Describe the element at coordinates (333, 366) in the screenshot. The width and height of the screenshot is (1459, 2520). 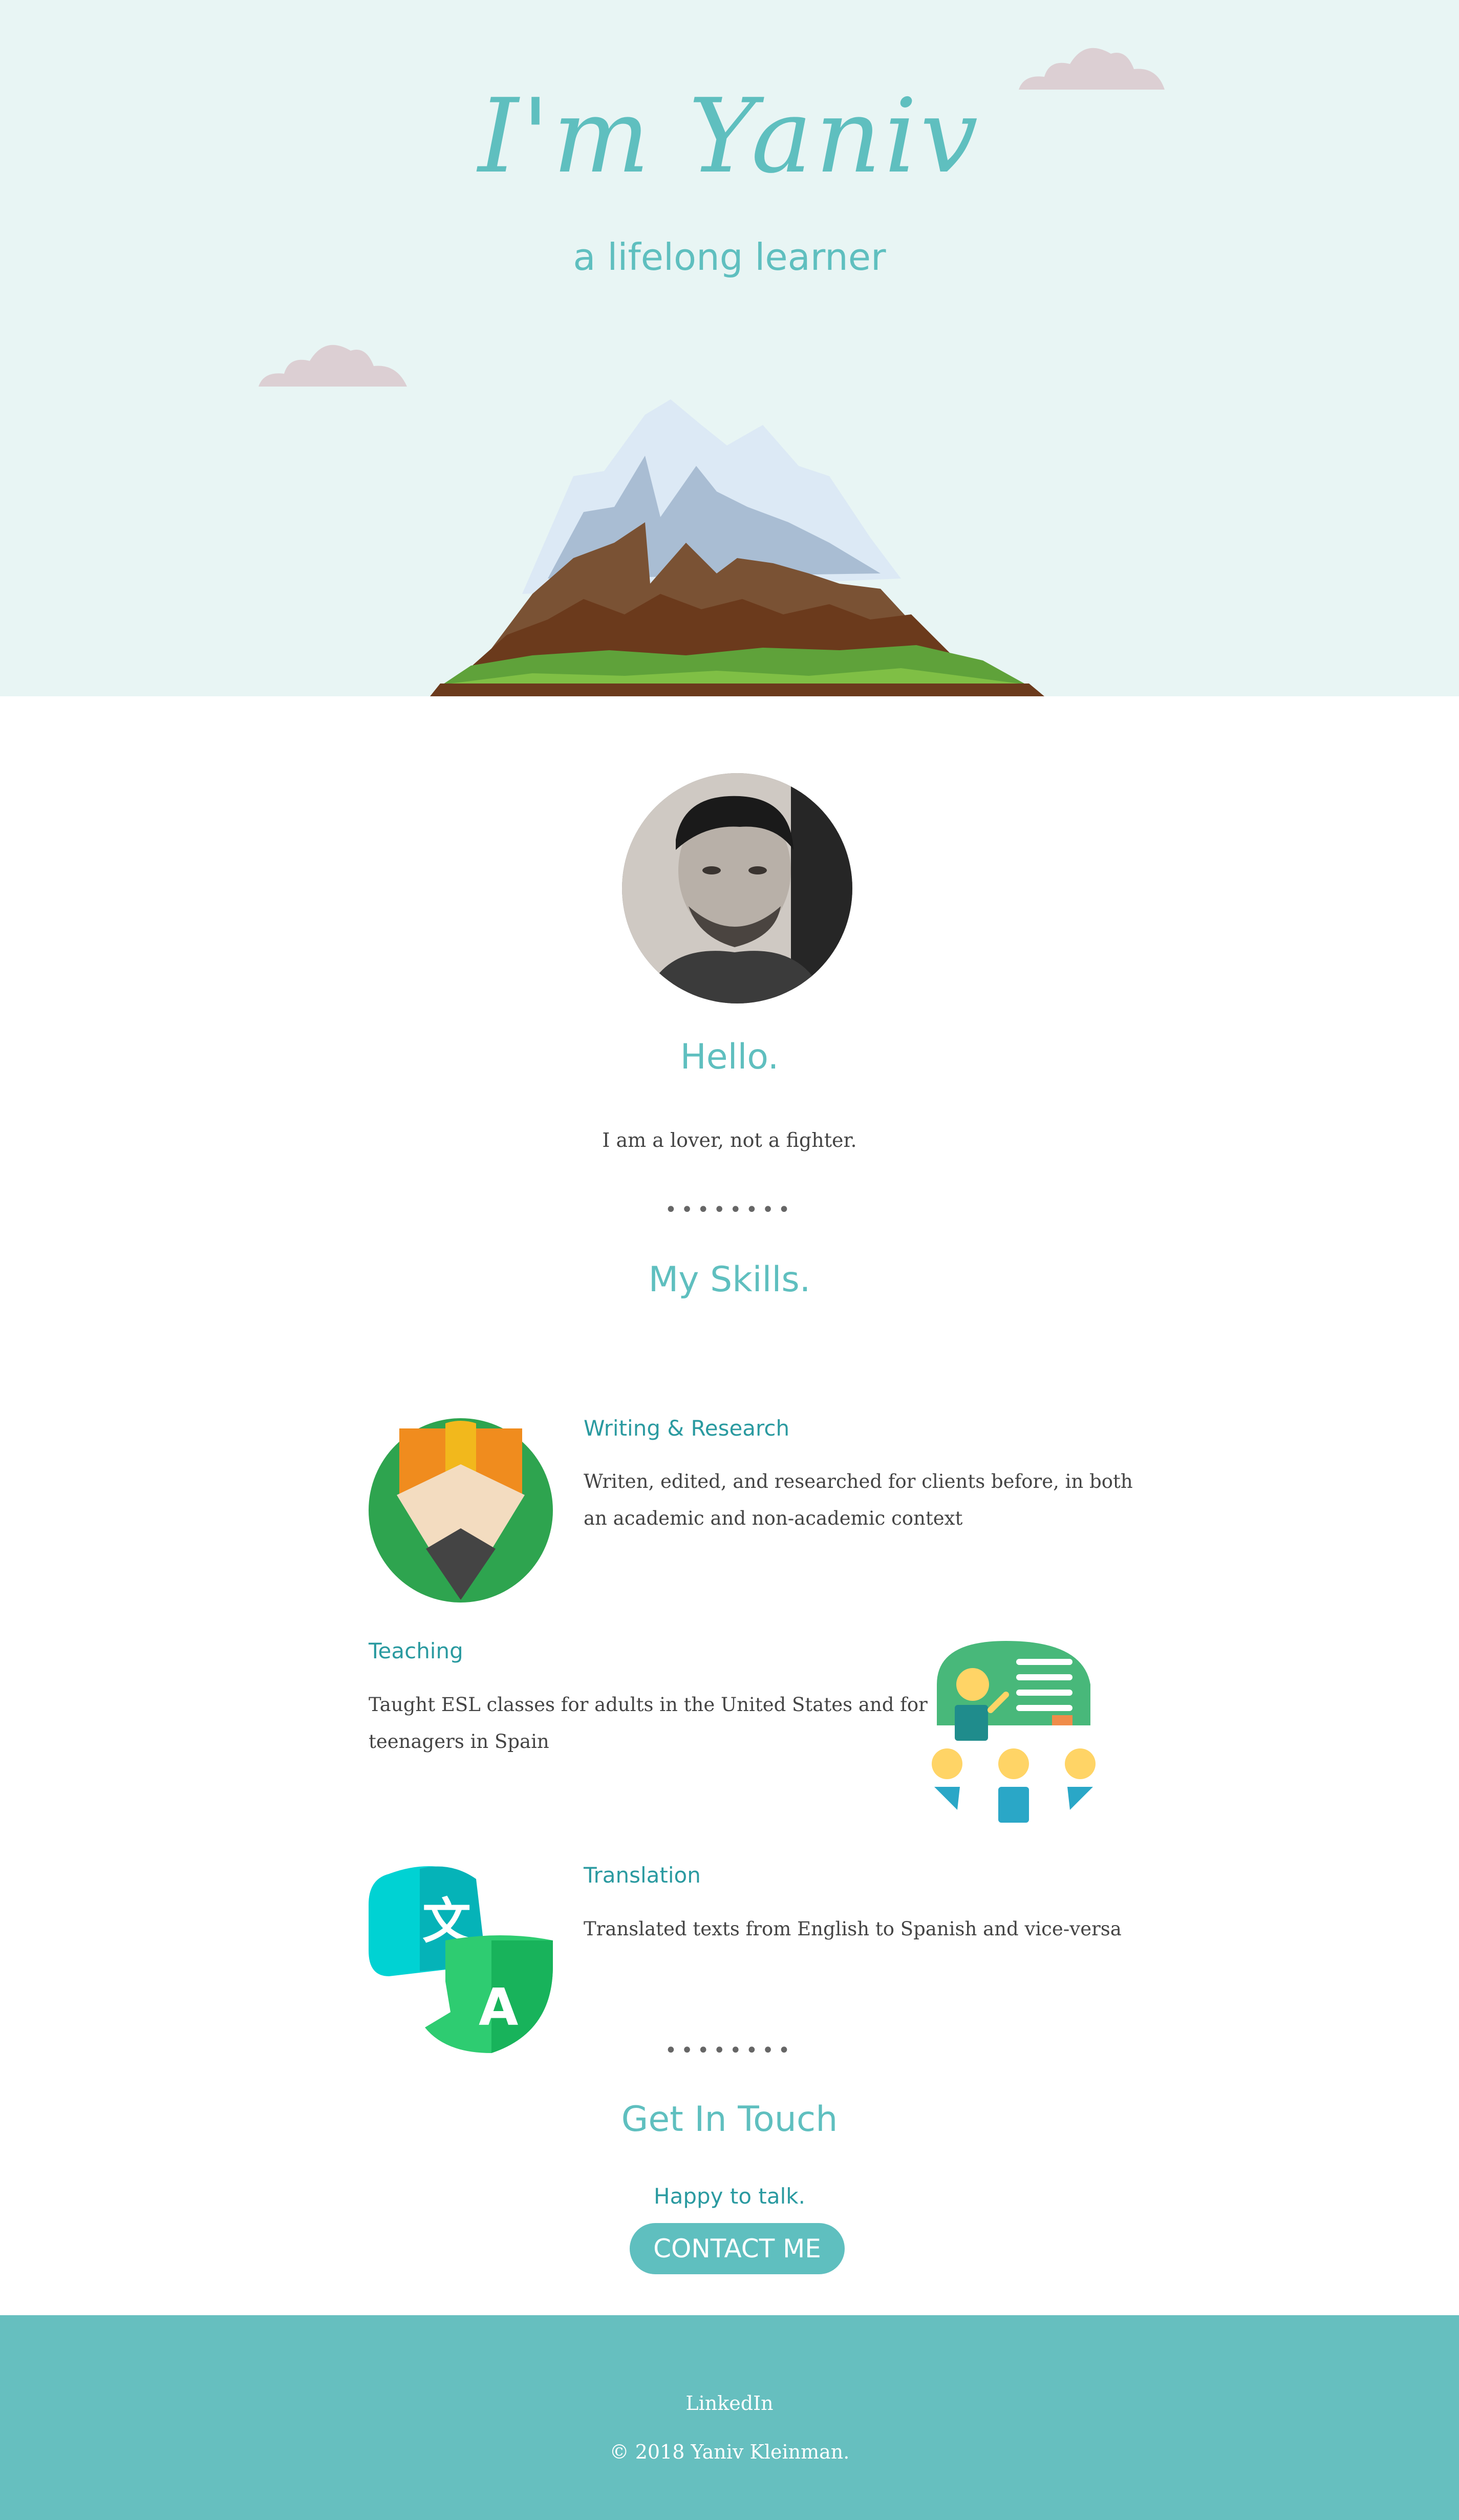
I see `cloud-icon` at that location.